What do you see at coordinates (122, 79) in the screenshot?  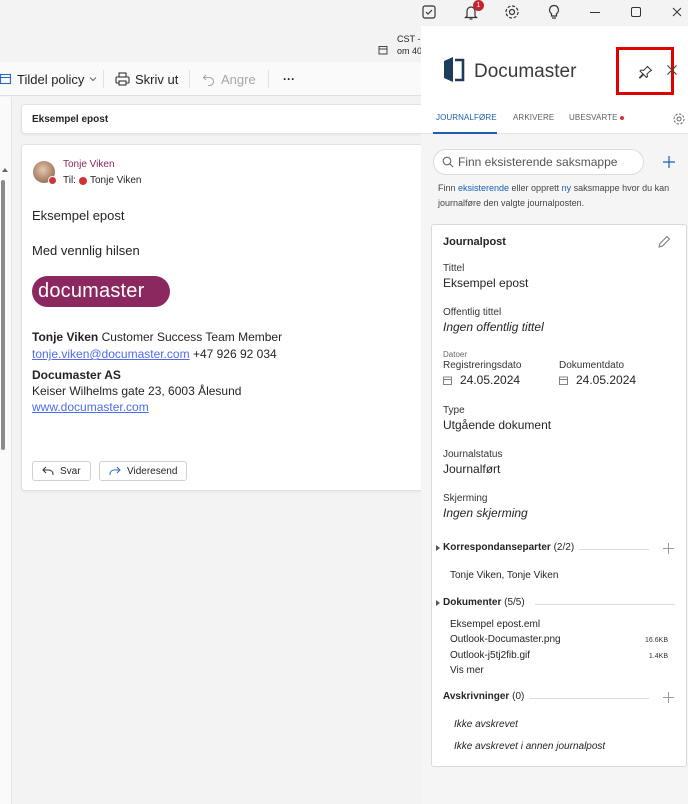 I see `printer-icon` at bounding box center [122, 79].